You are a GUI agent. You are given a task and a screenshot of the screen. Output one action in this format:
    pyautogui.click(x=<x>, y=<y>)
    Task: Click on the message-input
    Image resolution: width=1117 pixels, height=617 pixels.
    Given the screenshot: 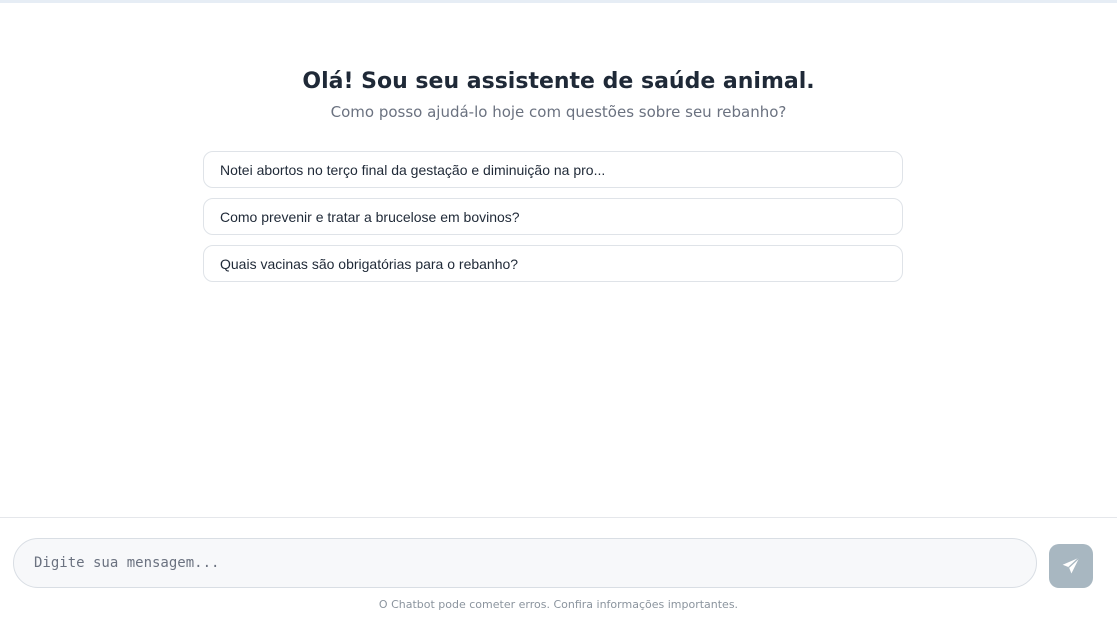 What is the action you would take?
    pyautogui.click(x=525, y=563)
    